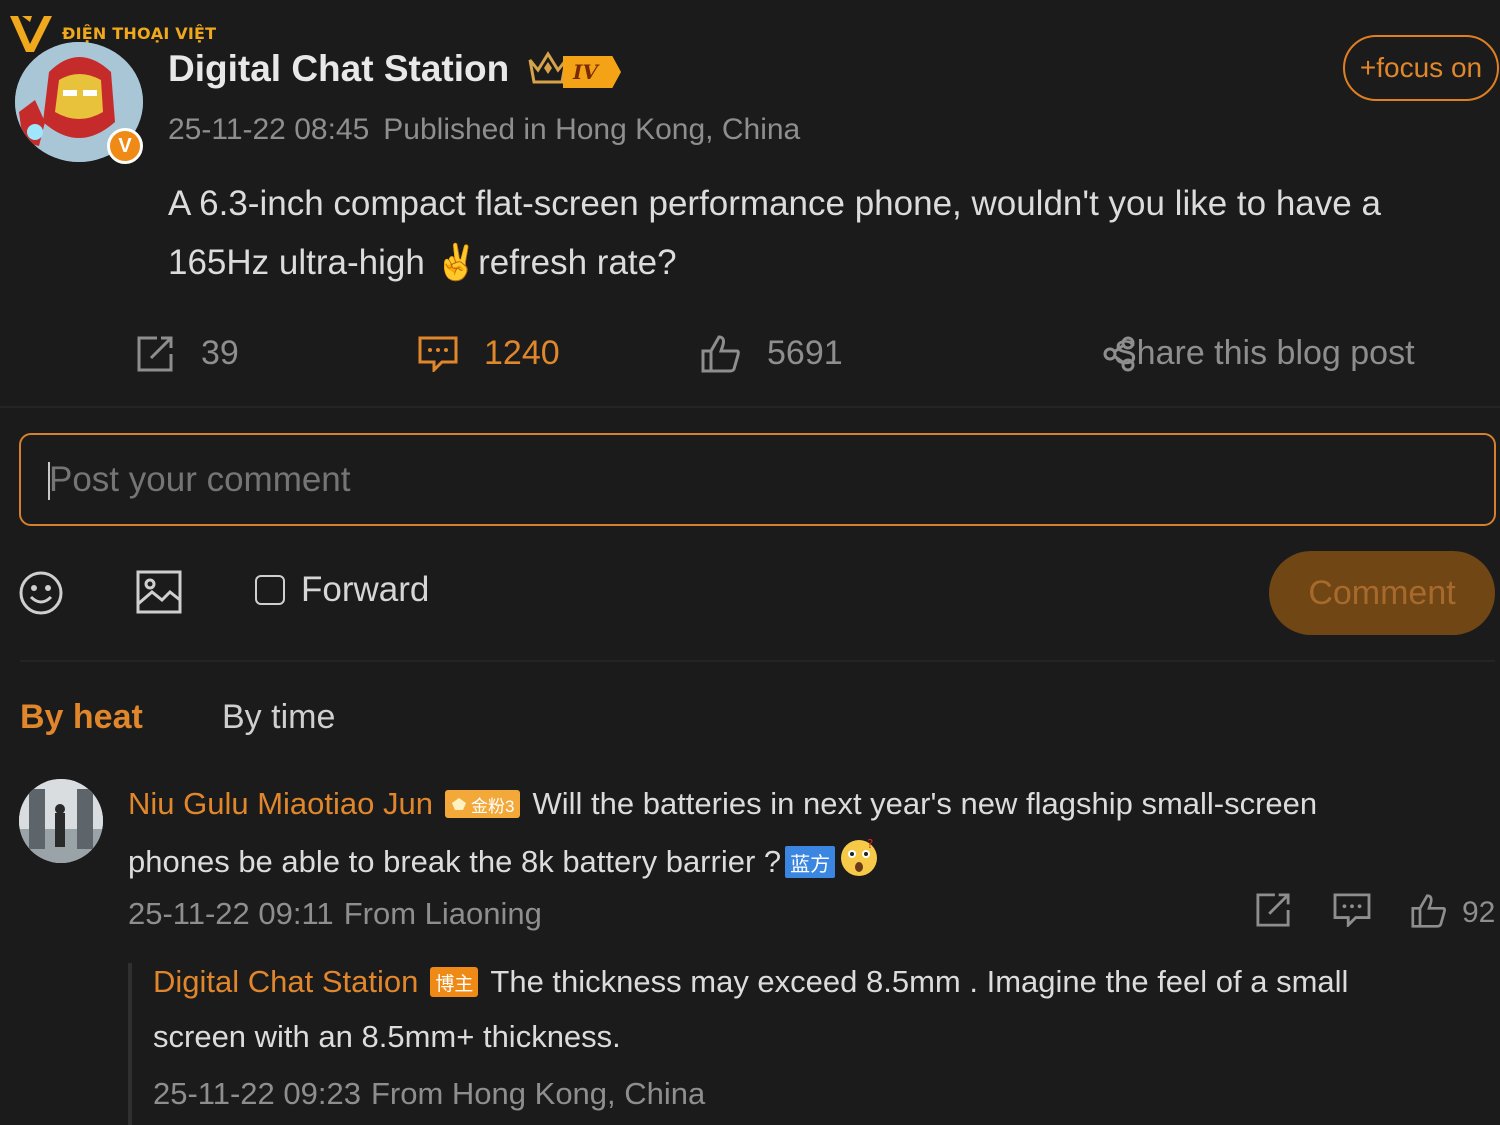 This screenshot has height=1125, width=1500. What do you see at coordinates (296, 262) in the screenshot?
I see `post-text-segment: 165Hz ultra-high` at bounding box center [296, 262].